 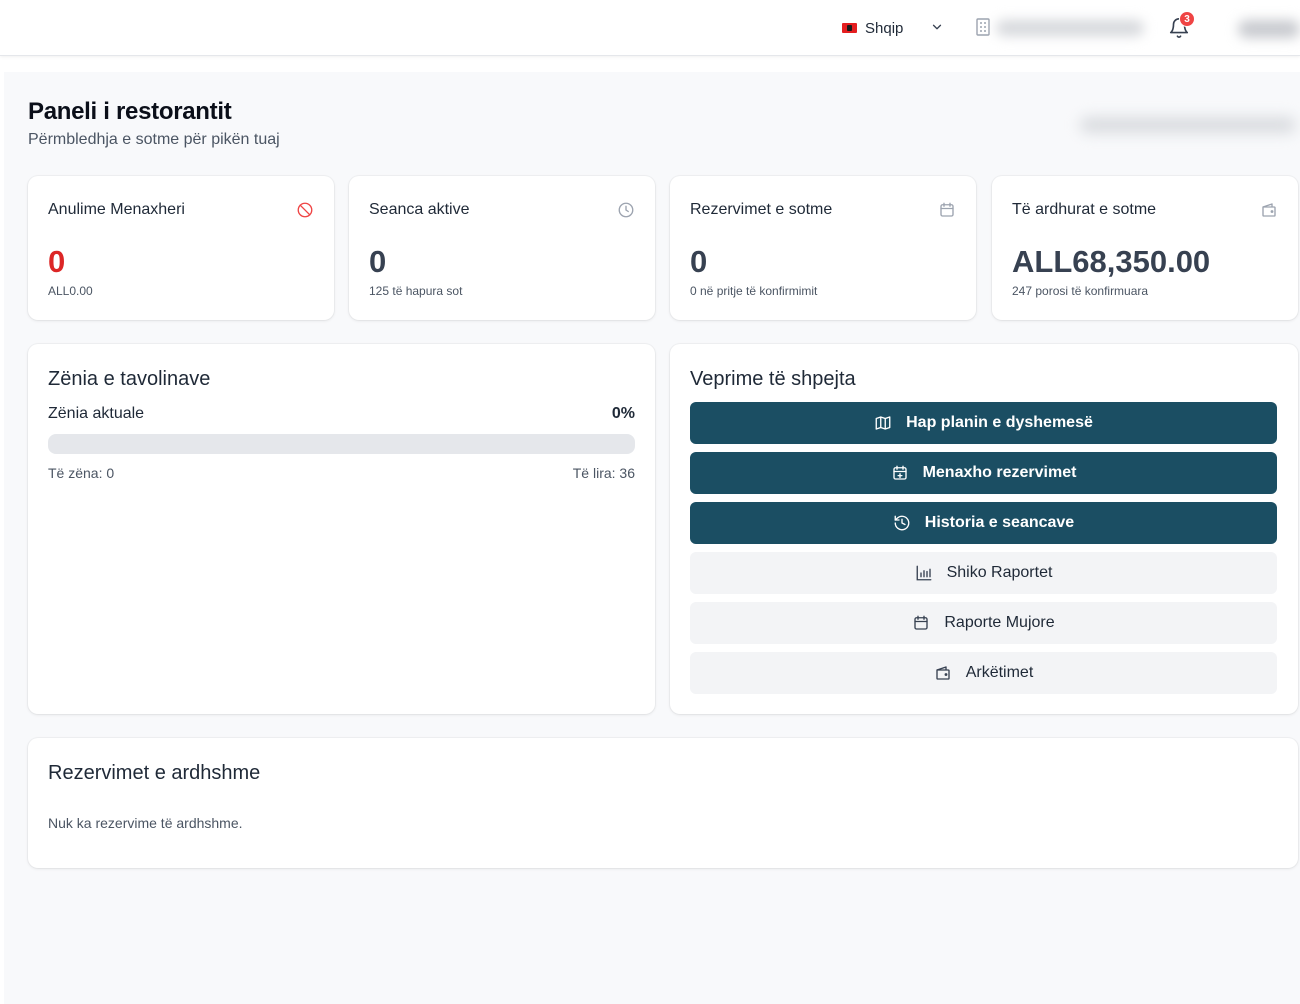 I want to click on stat-subtext: 0 në pritje të konfirmimit, so click(x=754, y=291).